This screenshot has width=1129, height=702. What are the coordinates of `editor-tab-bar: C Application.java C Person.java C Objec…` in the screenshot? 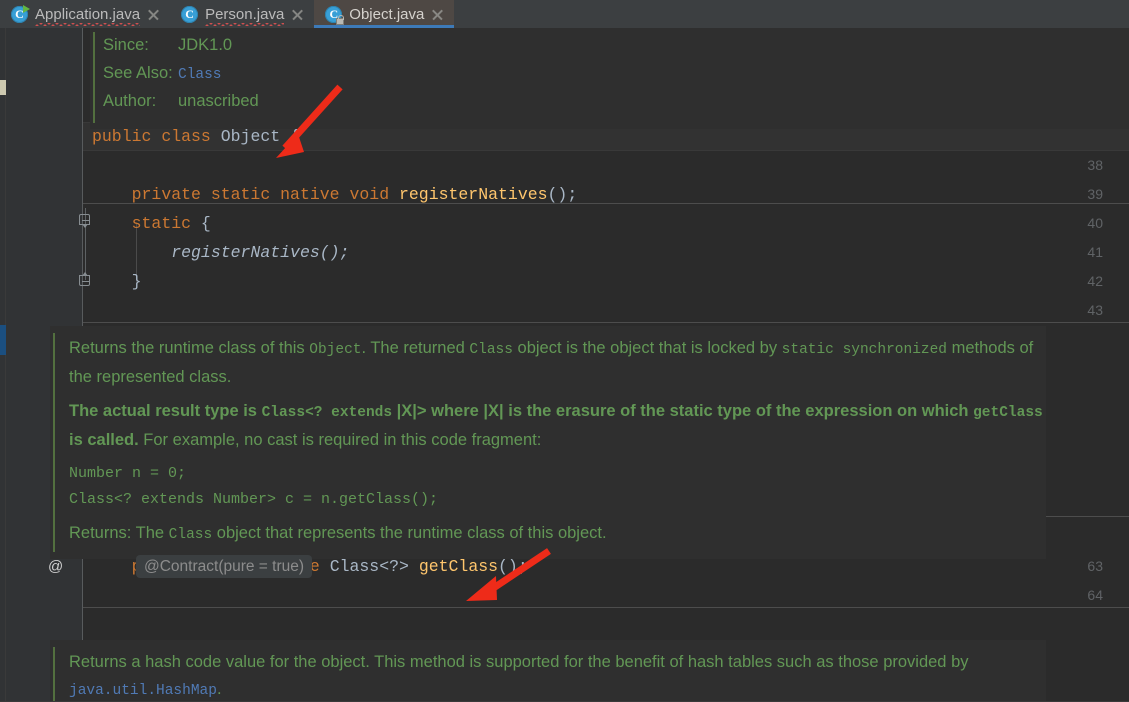 It's located at (564, 14).